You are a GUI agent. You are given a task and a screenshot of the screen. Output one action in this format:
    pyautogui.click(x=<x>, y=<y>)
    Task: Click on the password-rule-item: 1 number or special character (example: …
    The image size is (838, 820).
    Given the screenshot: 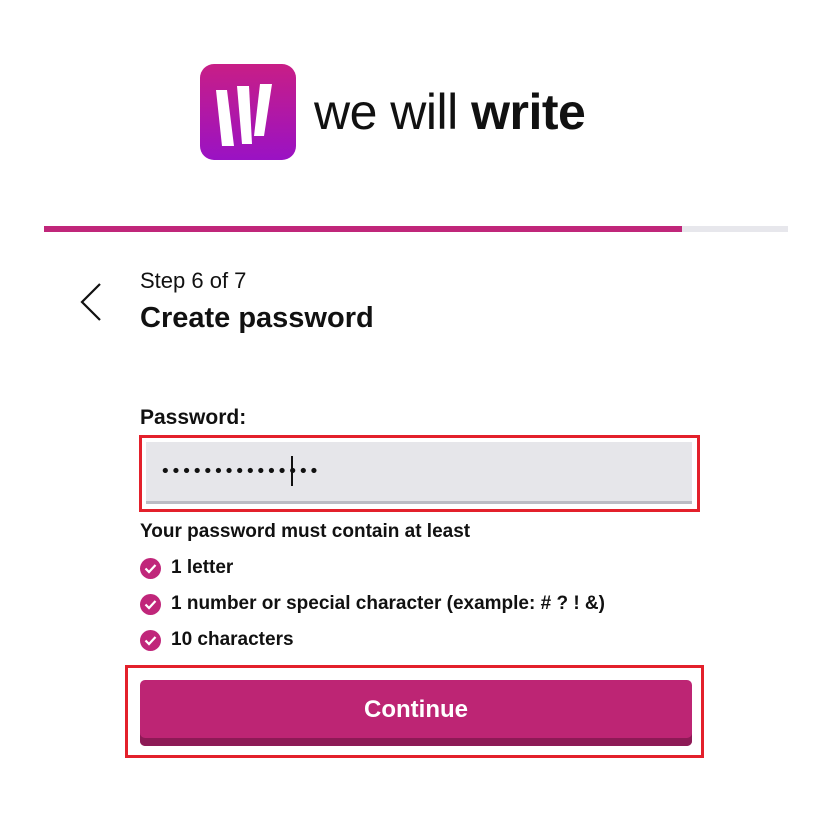 What is the action you would take?
    pyautogui.click(x=372, y=604)
    